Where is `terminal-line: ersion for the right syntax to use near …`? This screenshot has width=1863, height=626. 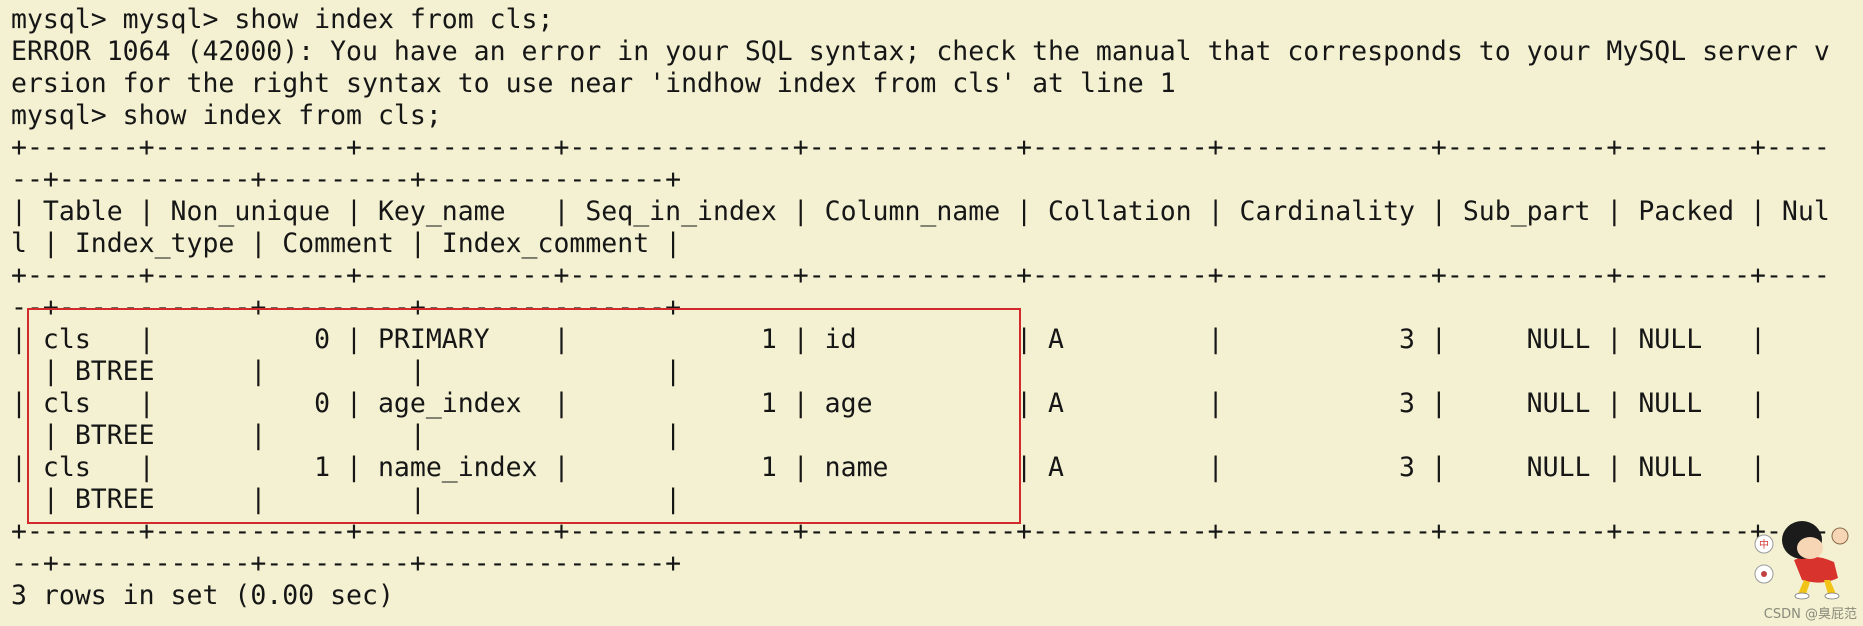 terminal-line: ersion for the right syntax to use near … is located at coordinates (593, 83).